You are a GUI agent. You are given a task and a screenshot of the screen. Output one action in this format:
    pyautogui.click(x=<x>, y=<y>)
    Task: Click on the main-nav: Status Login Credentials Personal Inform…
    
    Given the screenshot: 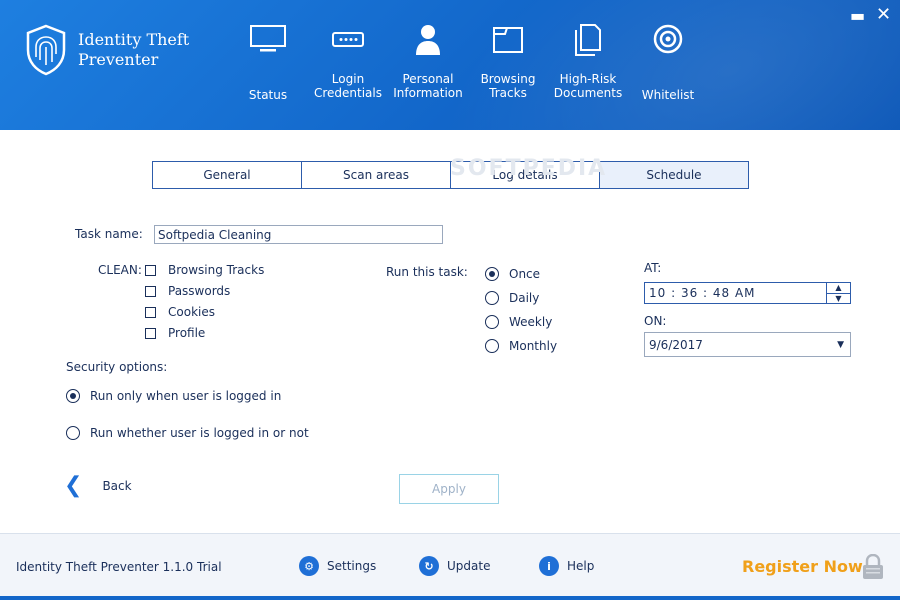 What is the action you would take?
    pyautogui.click(x=468, y=62)
    